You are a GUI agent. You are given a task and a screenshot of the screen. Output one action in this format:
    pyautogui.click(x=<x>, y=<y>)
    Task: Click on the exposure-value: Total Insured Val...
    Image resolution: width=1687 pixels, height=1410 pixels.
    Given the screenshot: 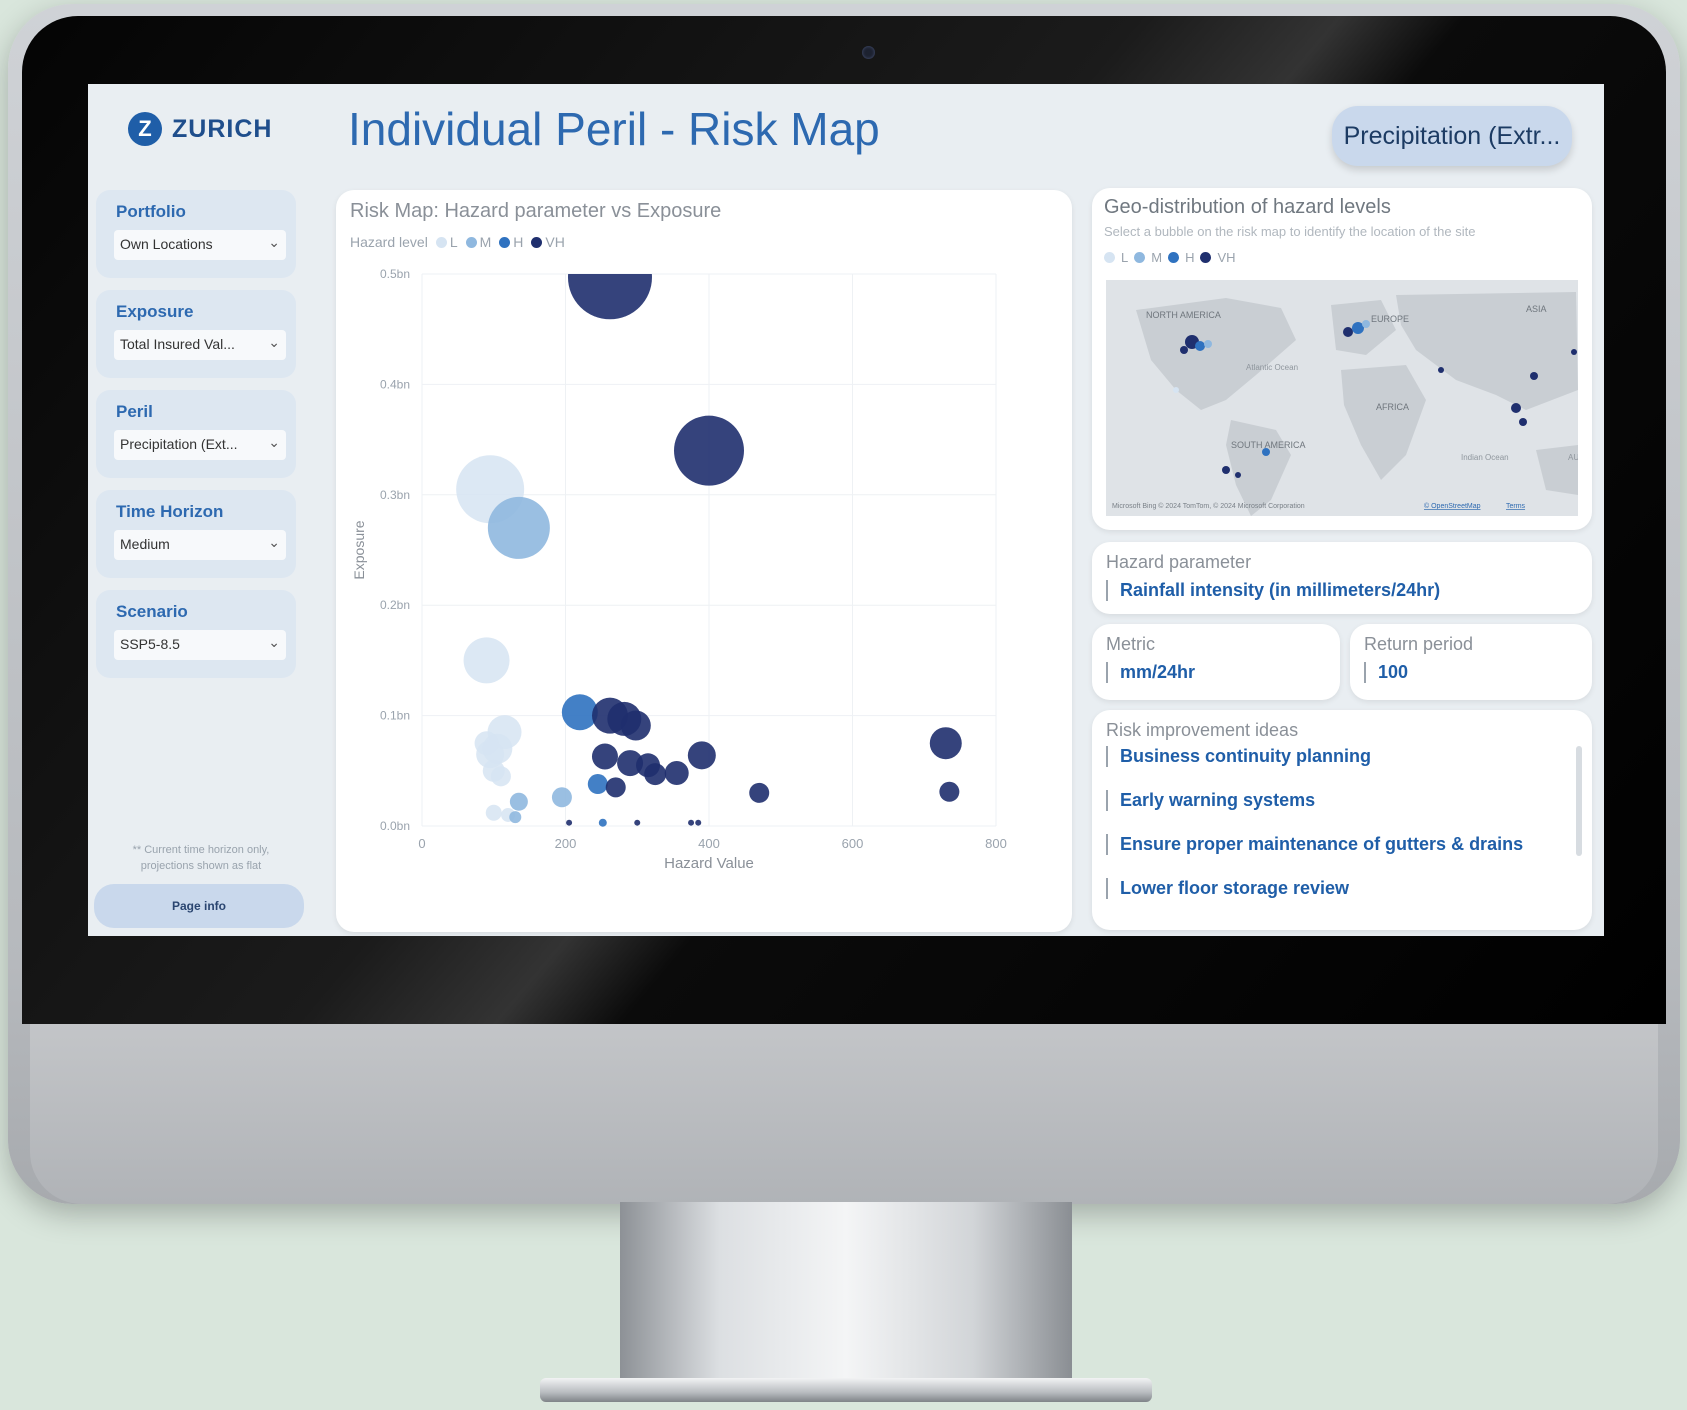 What is the action you would take?
    pyautogui.click(x=177, y=344)
    